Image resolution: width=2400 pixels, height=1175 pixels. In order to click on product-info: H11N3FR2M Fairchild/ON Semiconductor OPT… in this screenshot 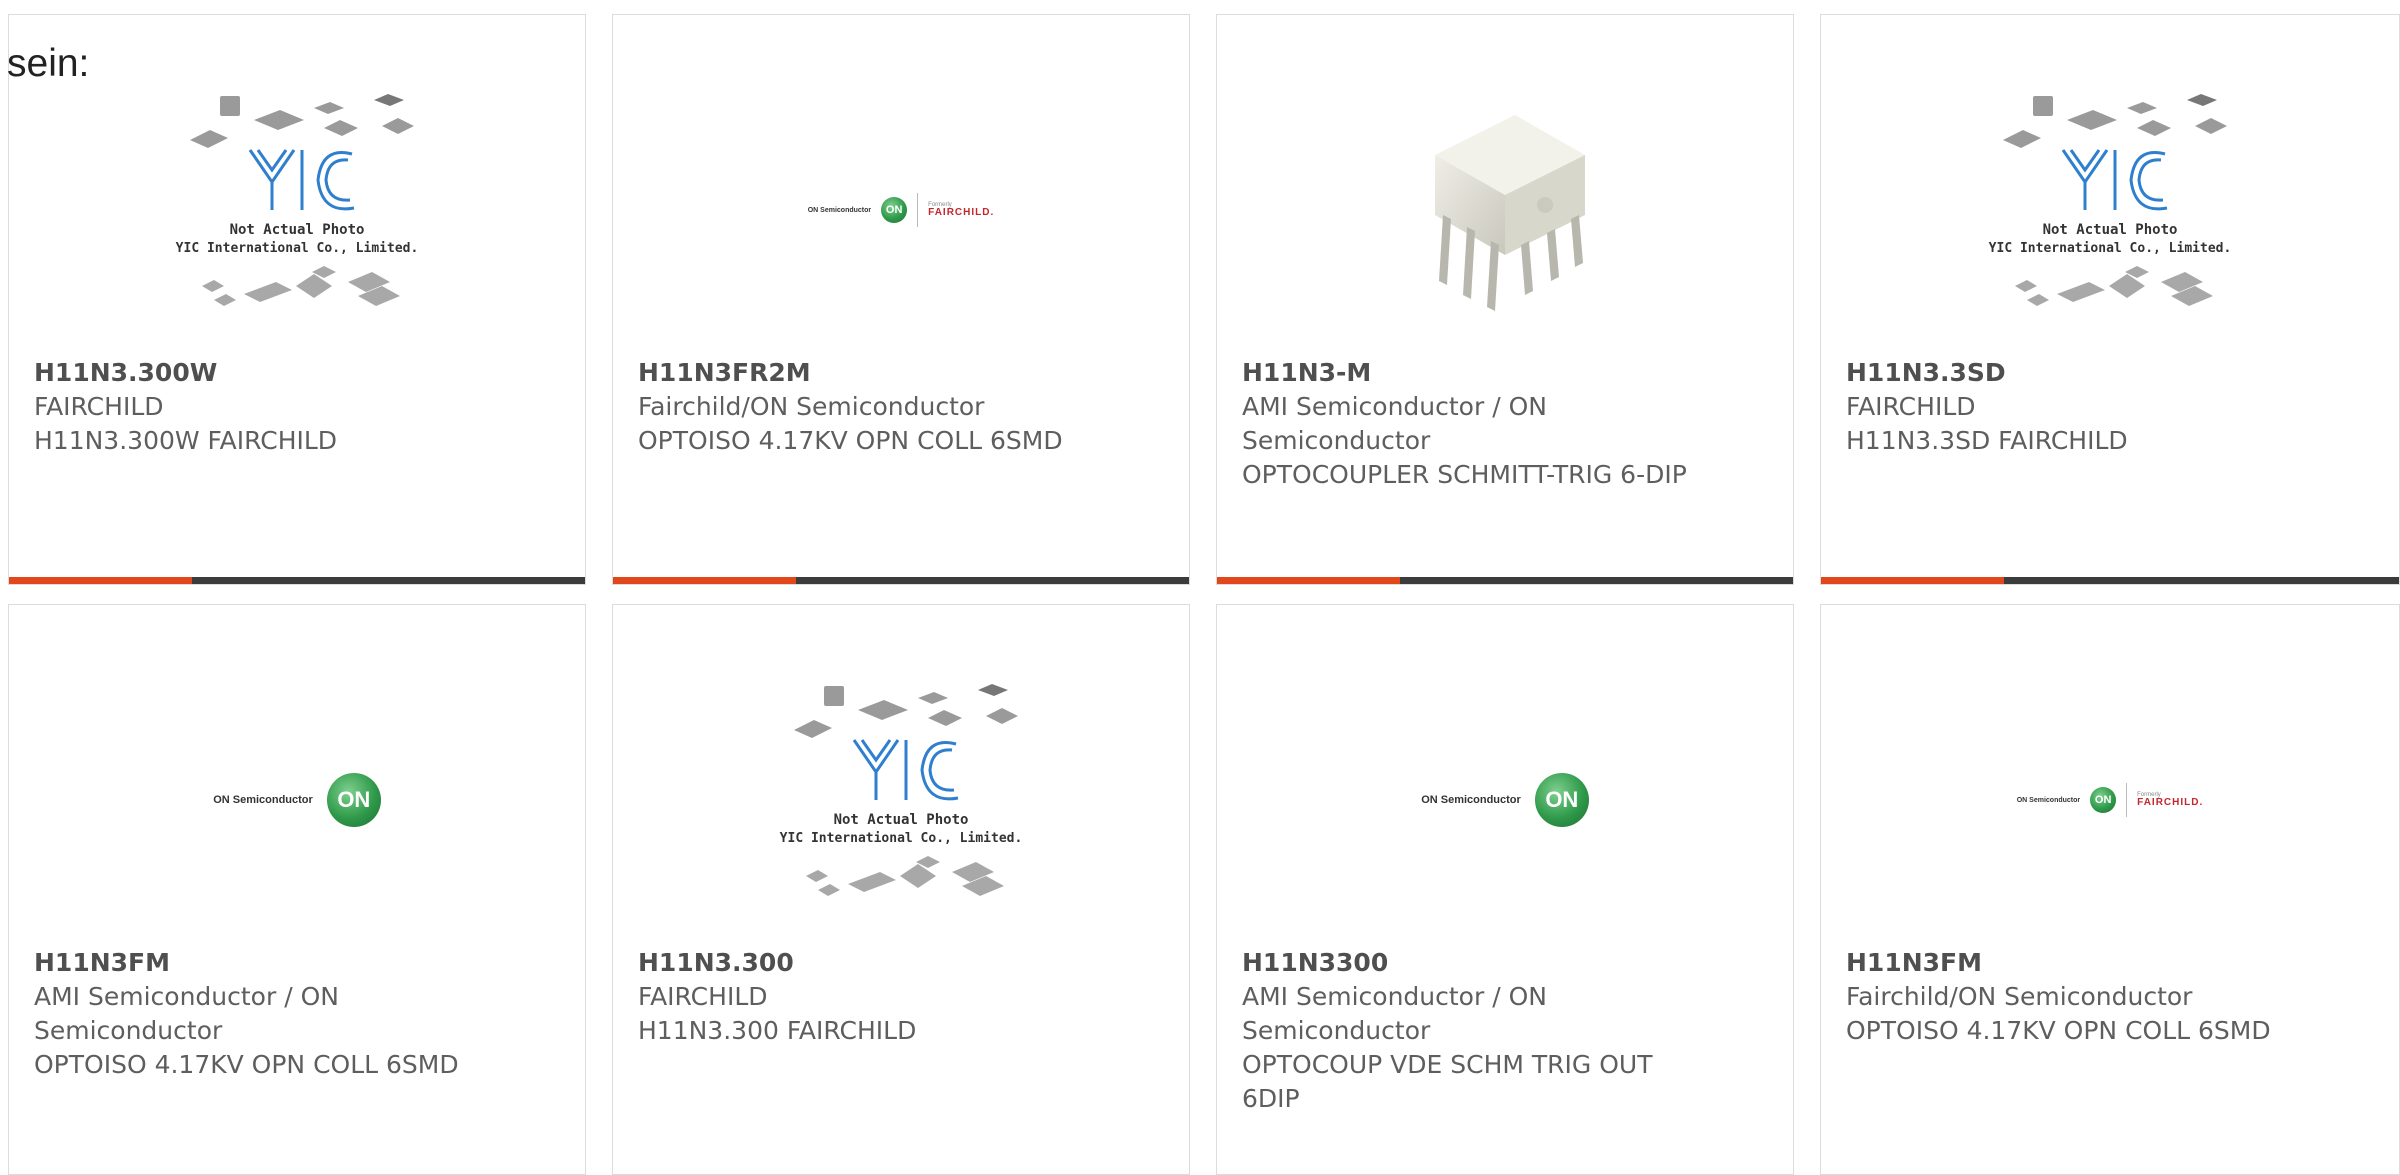, I will do `click(868, 407)`.